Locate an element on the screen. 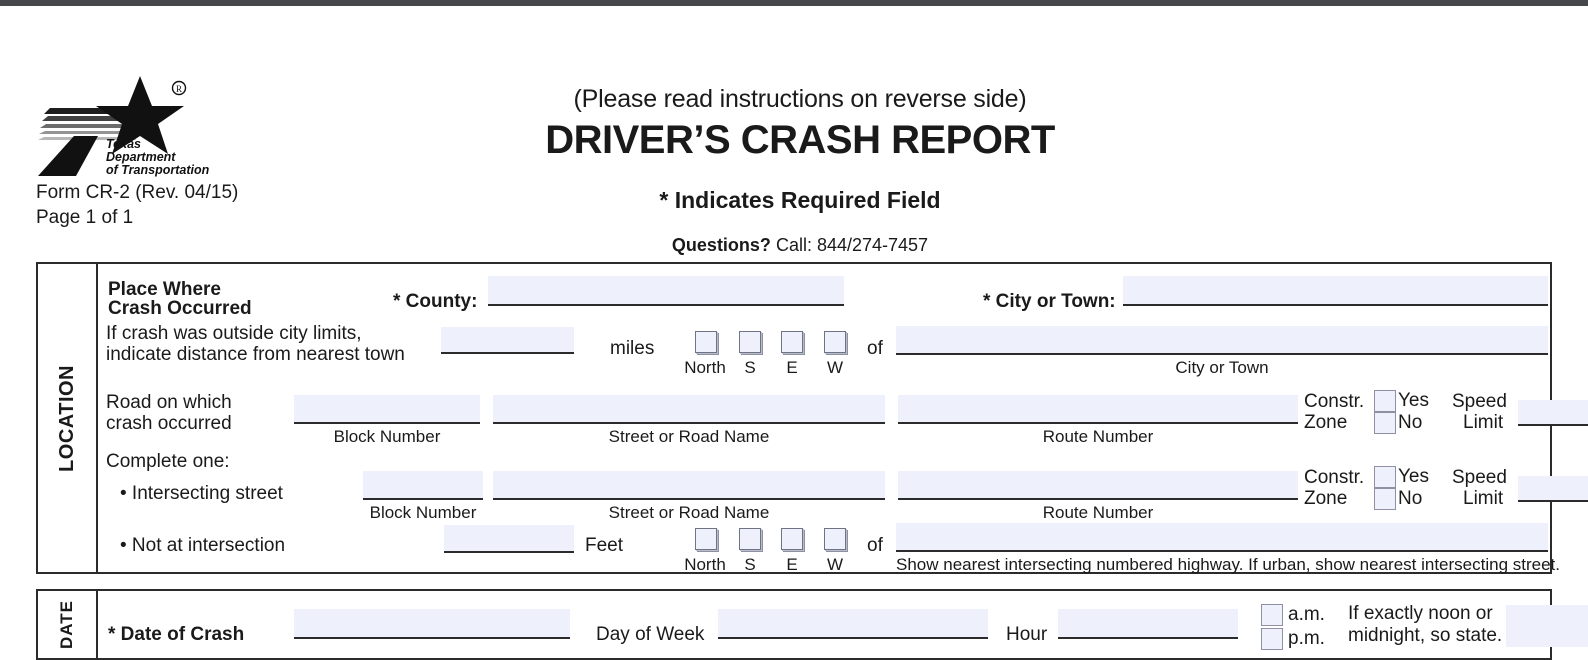 This screenshot has height=660, width=1588. constr-zone-line2: Zone is located at coordinates (1326, 422).